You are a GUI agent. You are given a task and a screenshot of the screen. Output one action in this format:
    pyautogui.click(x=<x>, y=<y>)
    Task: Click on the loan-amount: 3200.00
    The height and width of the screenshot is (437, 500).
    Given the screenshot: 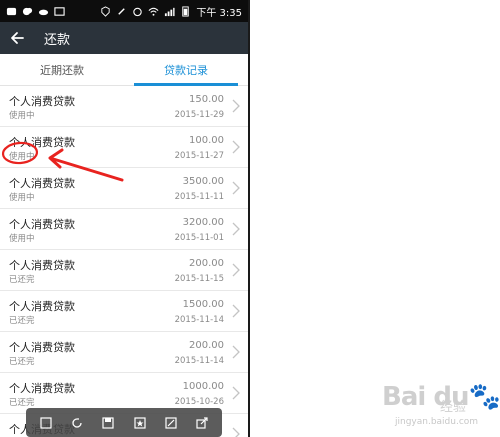 What is the action you would take?
    pyautogui.click(x=203, y=222)
    